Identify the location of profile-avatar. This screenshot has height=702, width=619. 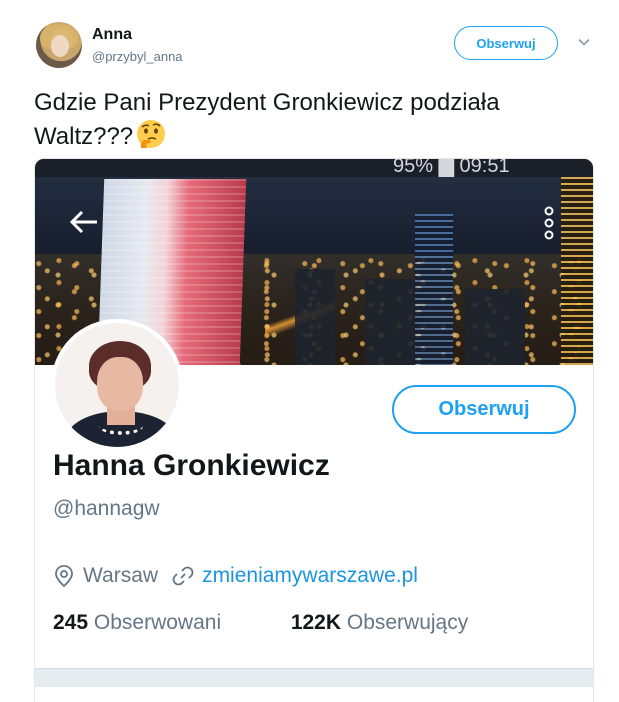
(117, 385).